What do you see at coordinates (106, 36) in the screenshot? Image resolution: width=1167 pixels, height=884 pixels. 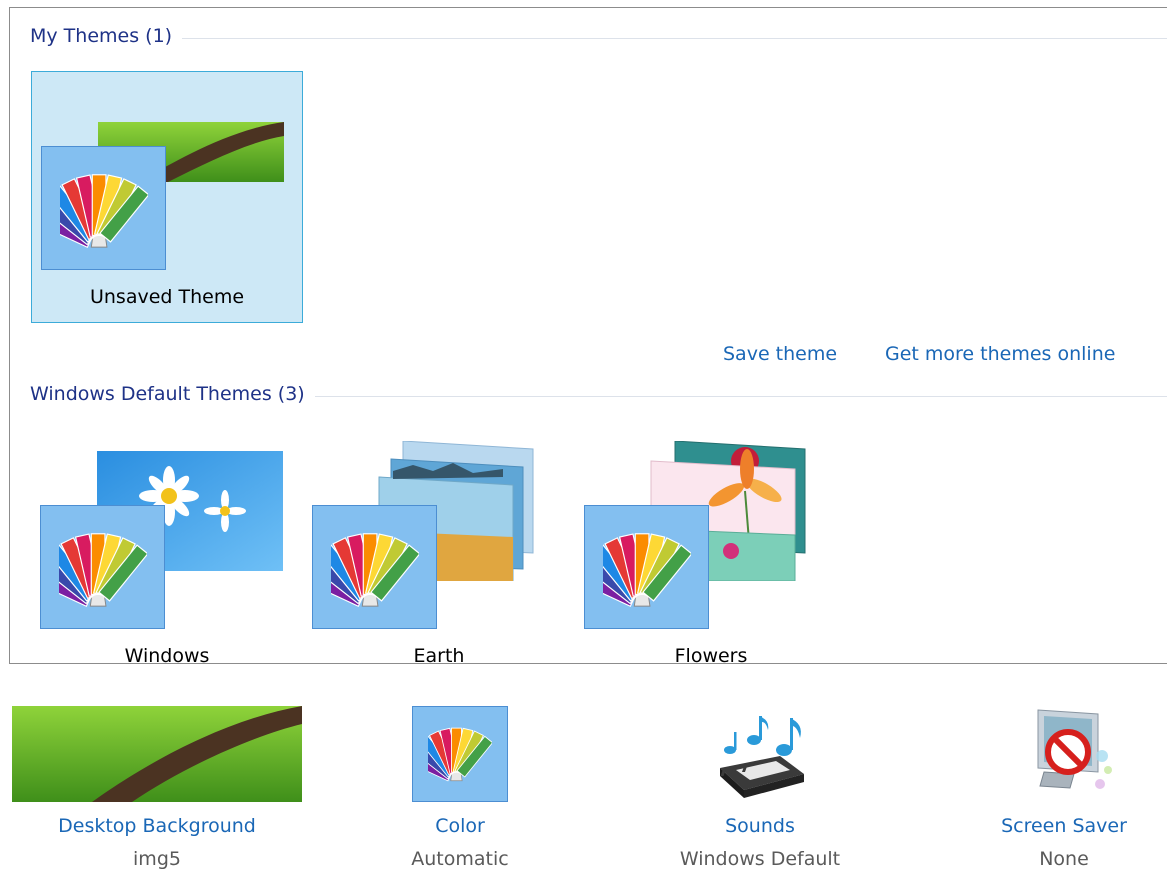 I see `my-themes-title: My Themes (1)` at bounding box center [106, 36].